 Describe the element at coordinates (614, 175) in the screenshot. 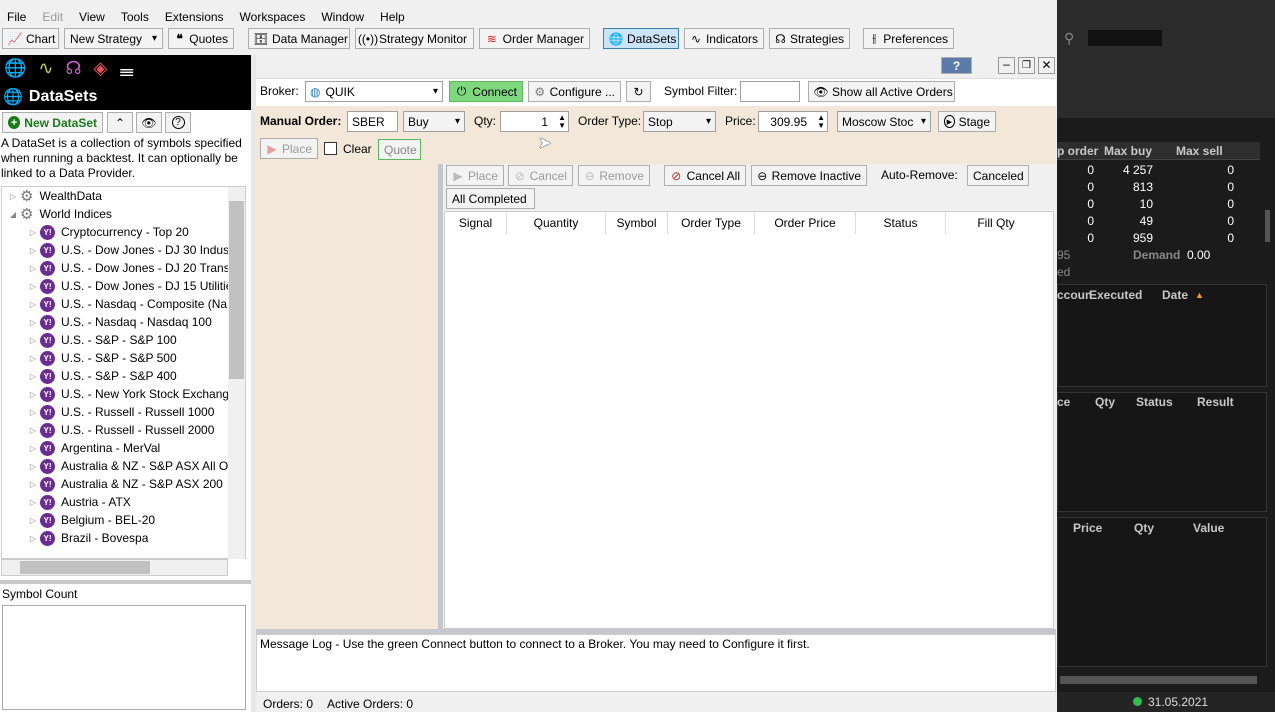

I see `remove-button: ⊖ Remove` at that location.